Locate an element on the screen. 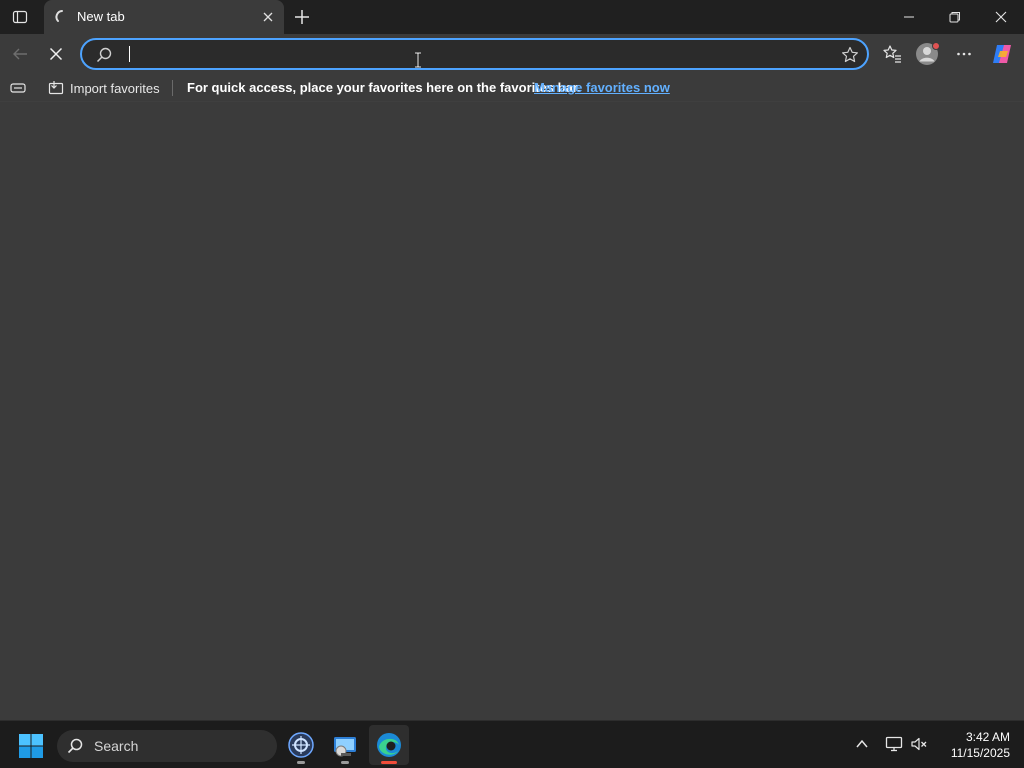 The height and width of the screenshot is (768, 1024). new-tab-button is located at coordinates (302, 17).